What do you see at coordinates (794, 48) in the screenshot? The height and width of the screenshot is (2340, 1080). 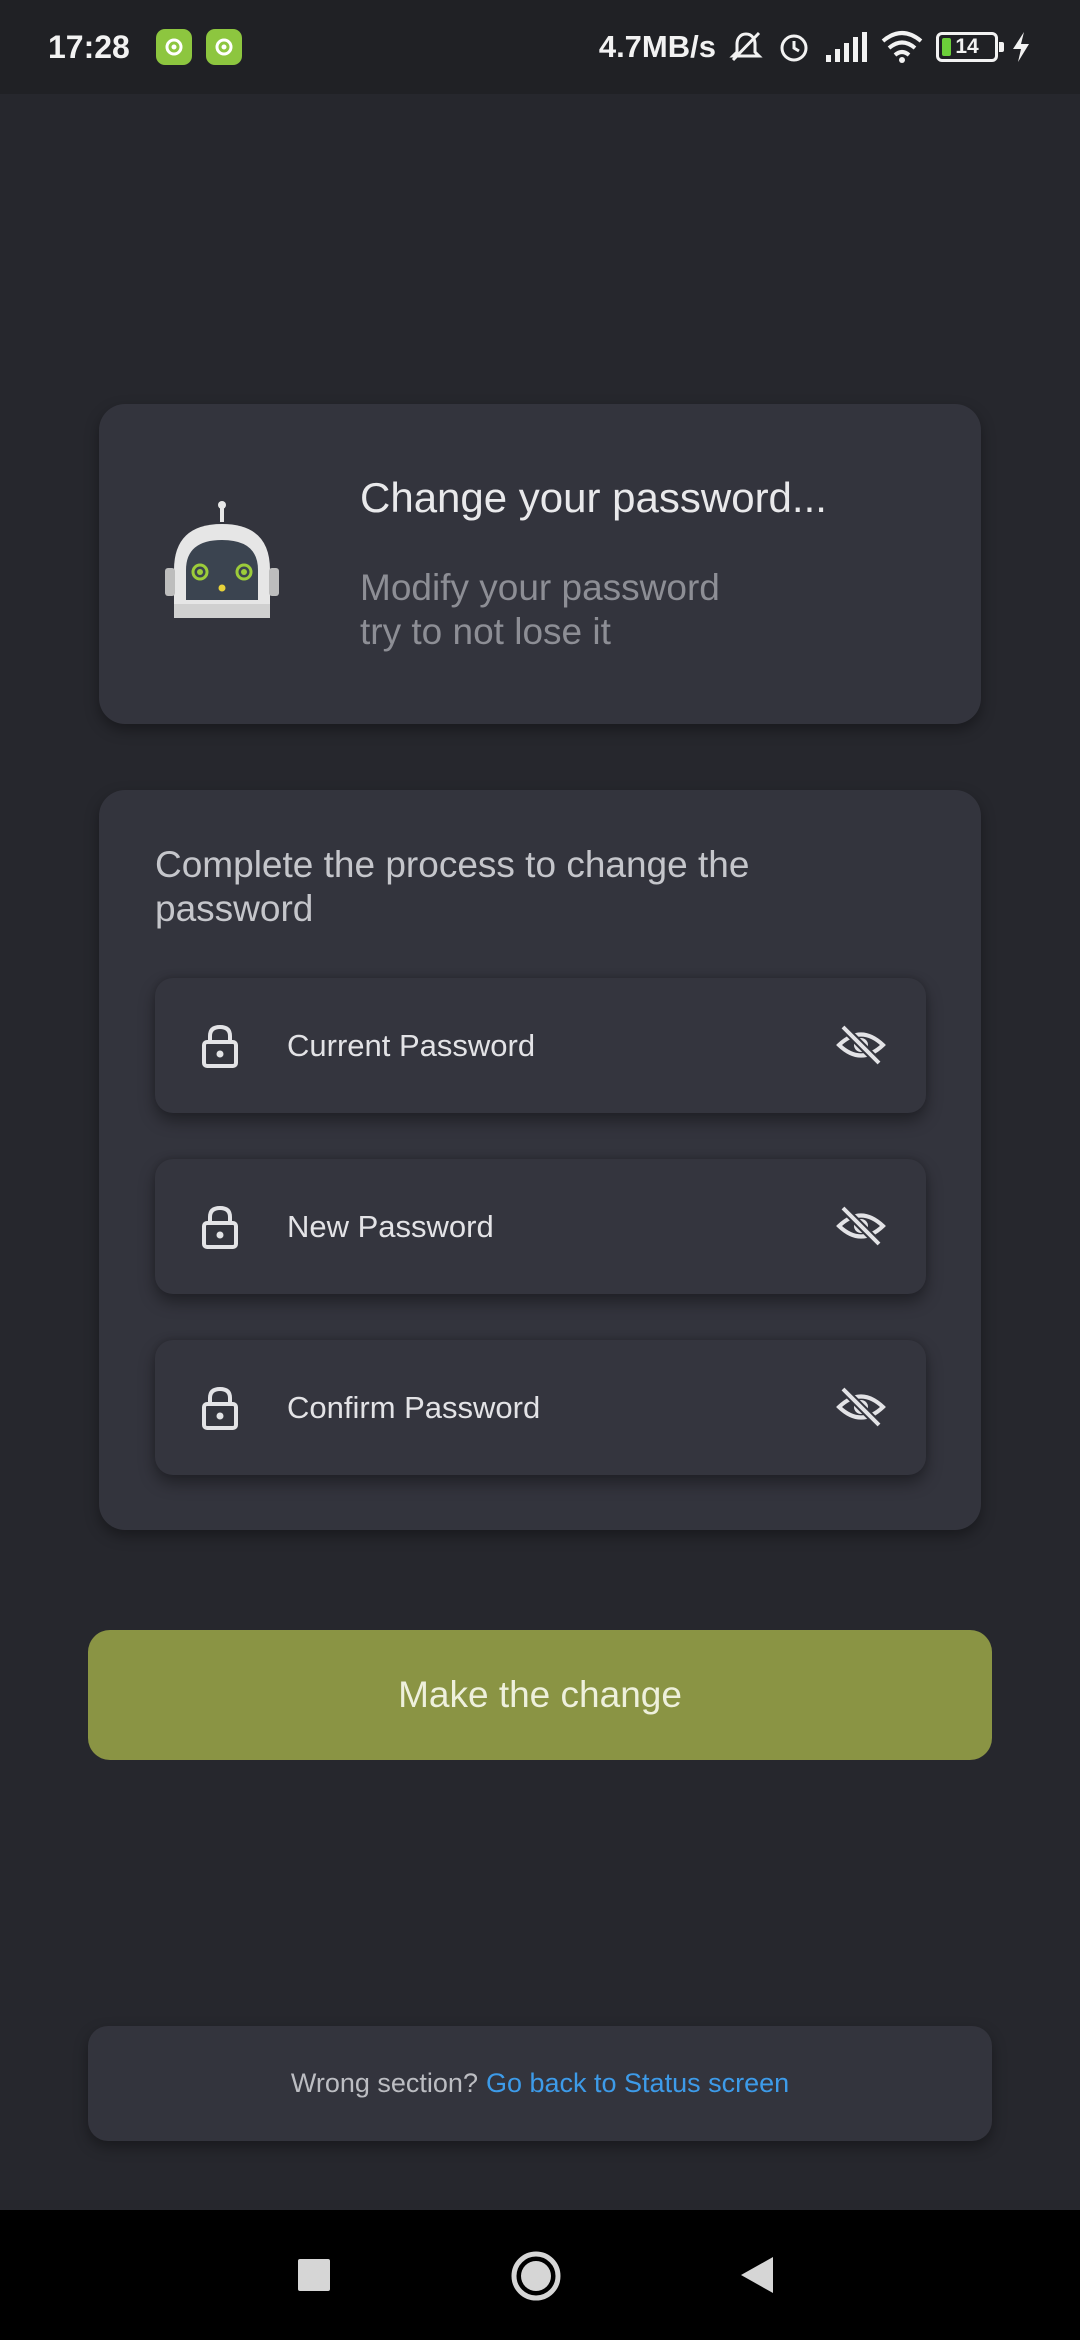 I see `alarm-icon` at bounding box center [794, 48].